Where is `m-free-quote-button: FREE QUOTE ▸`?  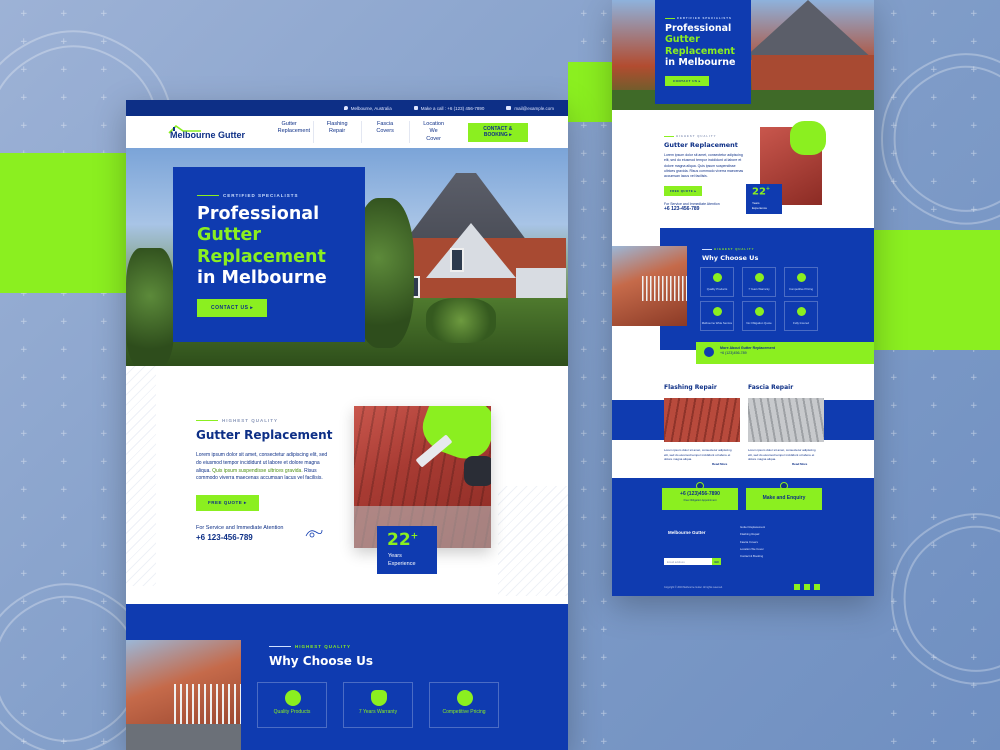 m-free-quote-button: FREE QUOTE ▸ is located at coordinates (683, 191).